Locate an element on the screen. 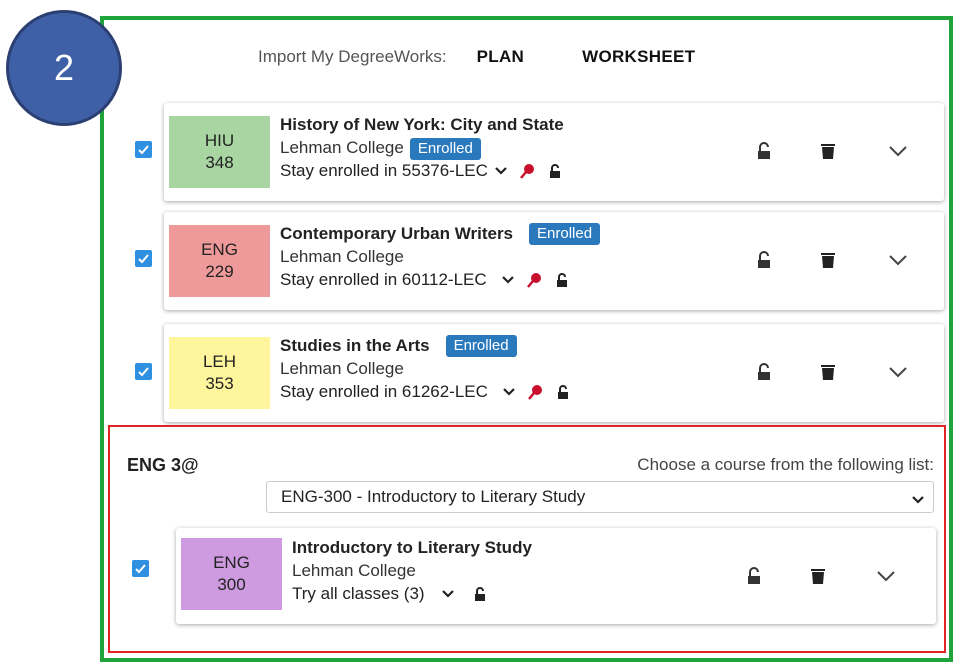 The width and height of the screenshot is (967, 670). course-number: 300 is located at coordinates (231, 584).